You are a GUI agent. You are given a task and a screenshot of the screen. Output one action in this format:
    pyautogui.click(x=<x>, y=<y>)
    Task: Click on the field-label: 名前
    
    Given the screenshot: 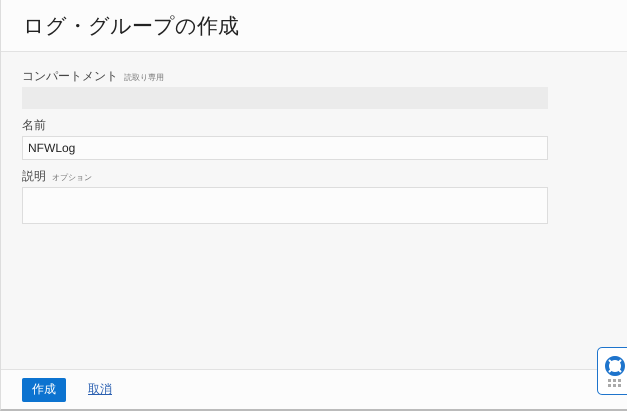 What is the action you would take?
    pyautogui.click(x=34, y=125)
    